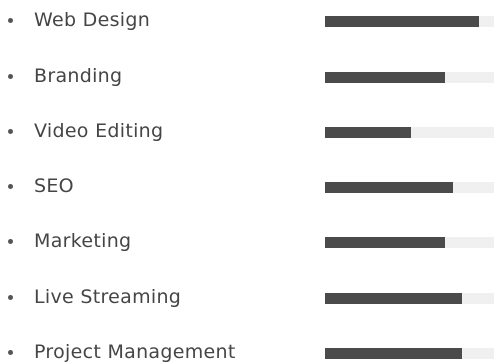  What do you see at coordinates (247, 76) in the screenshot?
I see `skill-row-branding: Branding` at bounding box center [247, 76].